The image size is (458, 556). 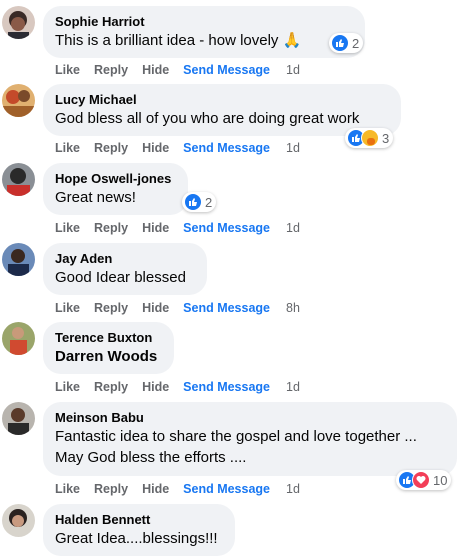 What do you see at coordinates (250, 417) in the screenshot?
I see `comment-author: Meinson Babu` at bounding box center [250, 417].